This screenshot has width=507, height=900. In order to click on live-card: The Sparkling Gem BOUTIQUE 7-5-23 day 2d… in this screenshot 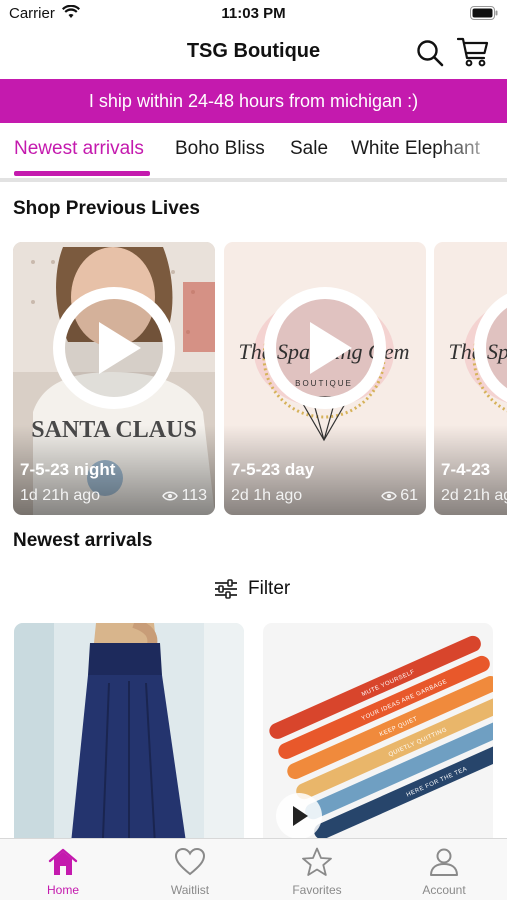, I will do `click(325, 378)`.